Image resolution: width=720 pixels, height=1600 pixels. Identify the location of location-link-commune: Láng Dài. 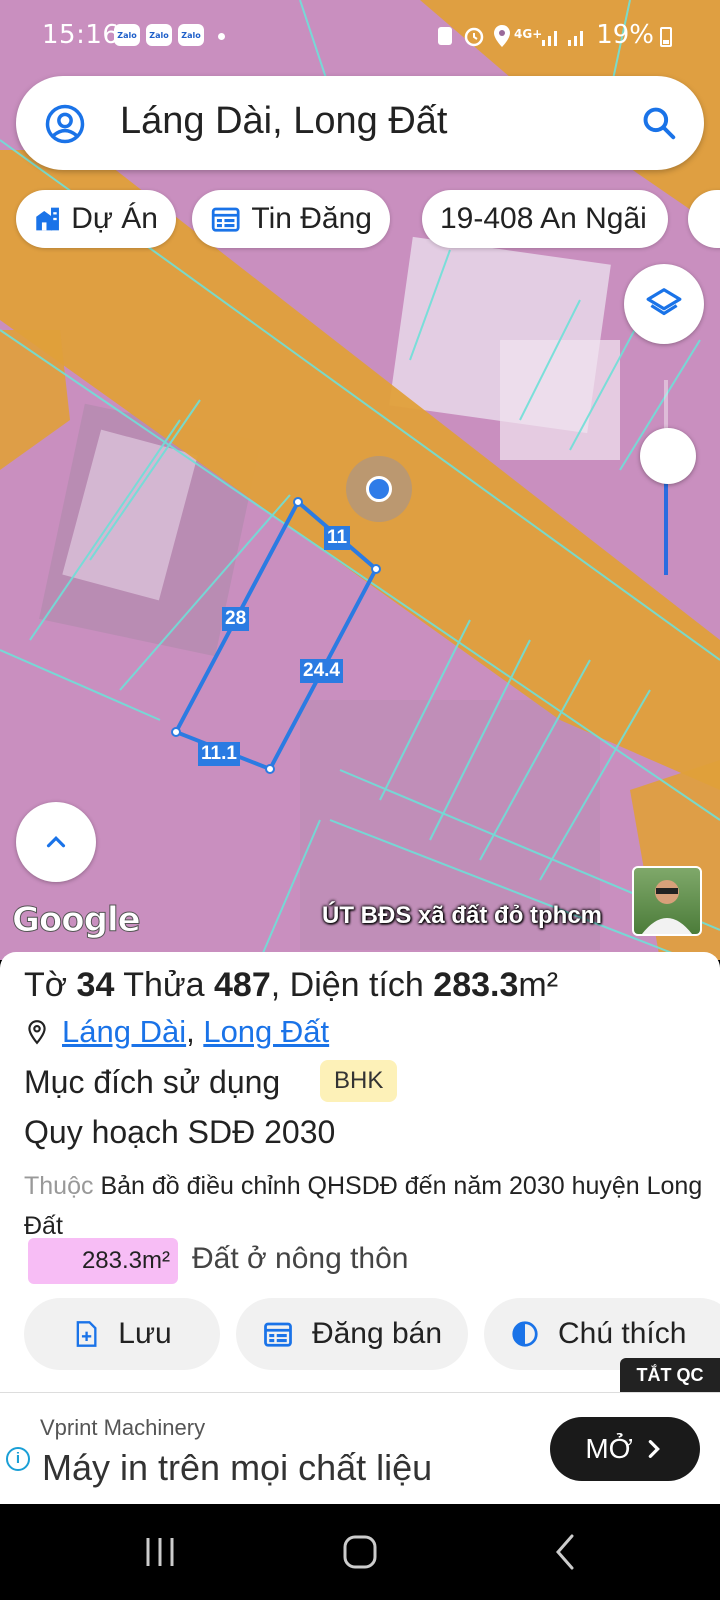
(124, 1032).